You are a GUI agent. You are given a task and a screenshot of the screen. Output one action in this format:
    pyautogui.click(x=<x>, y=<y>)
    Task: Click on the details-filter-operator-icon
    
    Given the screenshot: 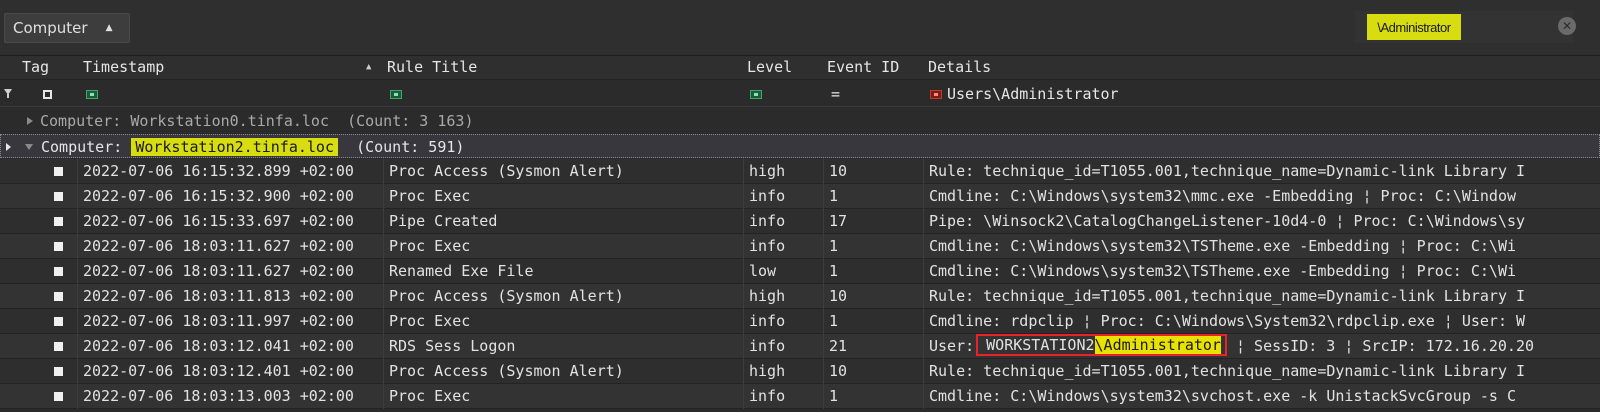 What is the action you would take?
    pyautogui.click(x=936, y=94)
    